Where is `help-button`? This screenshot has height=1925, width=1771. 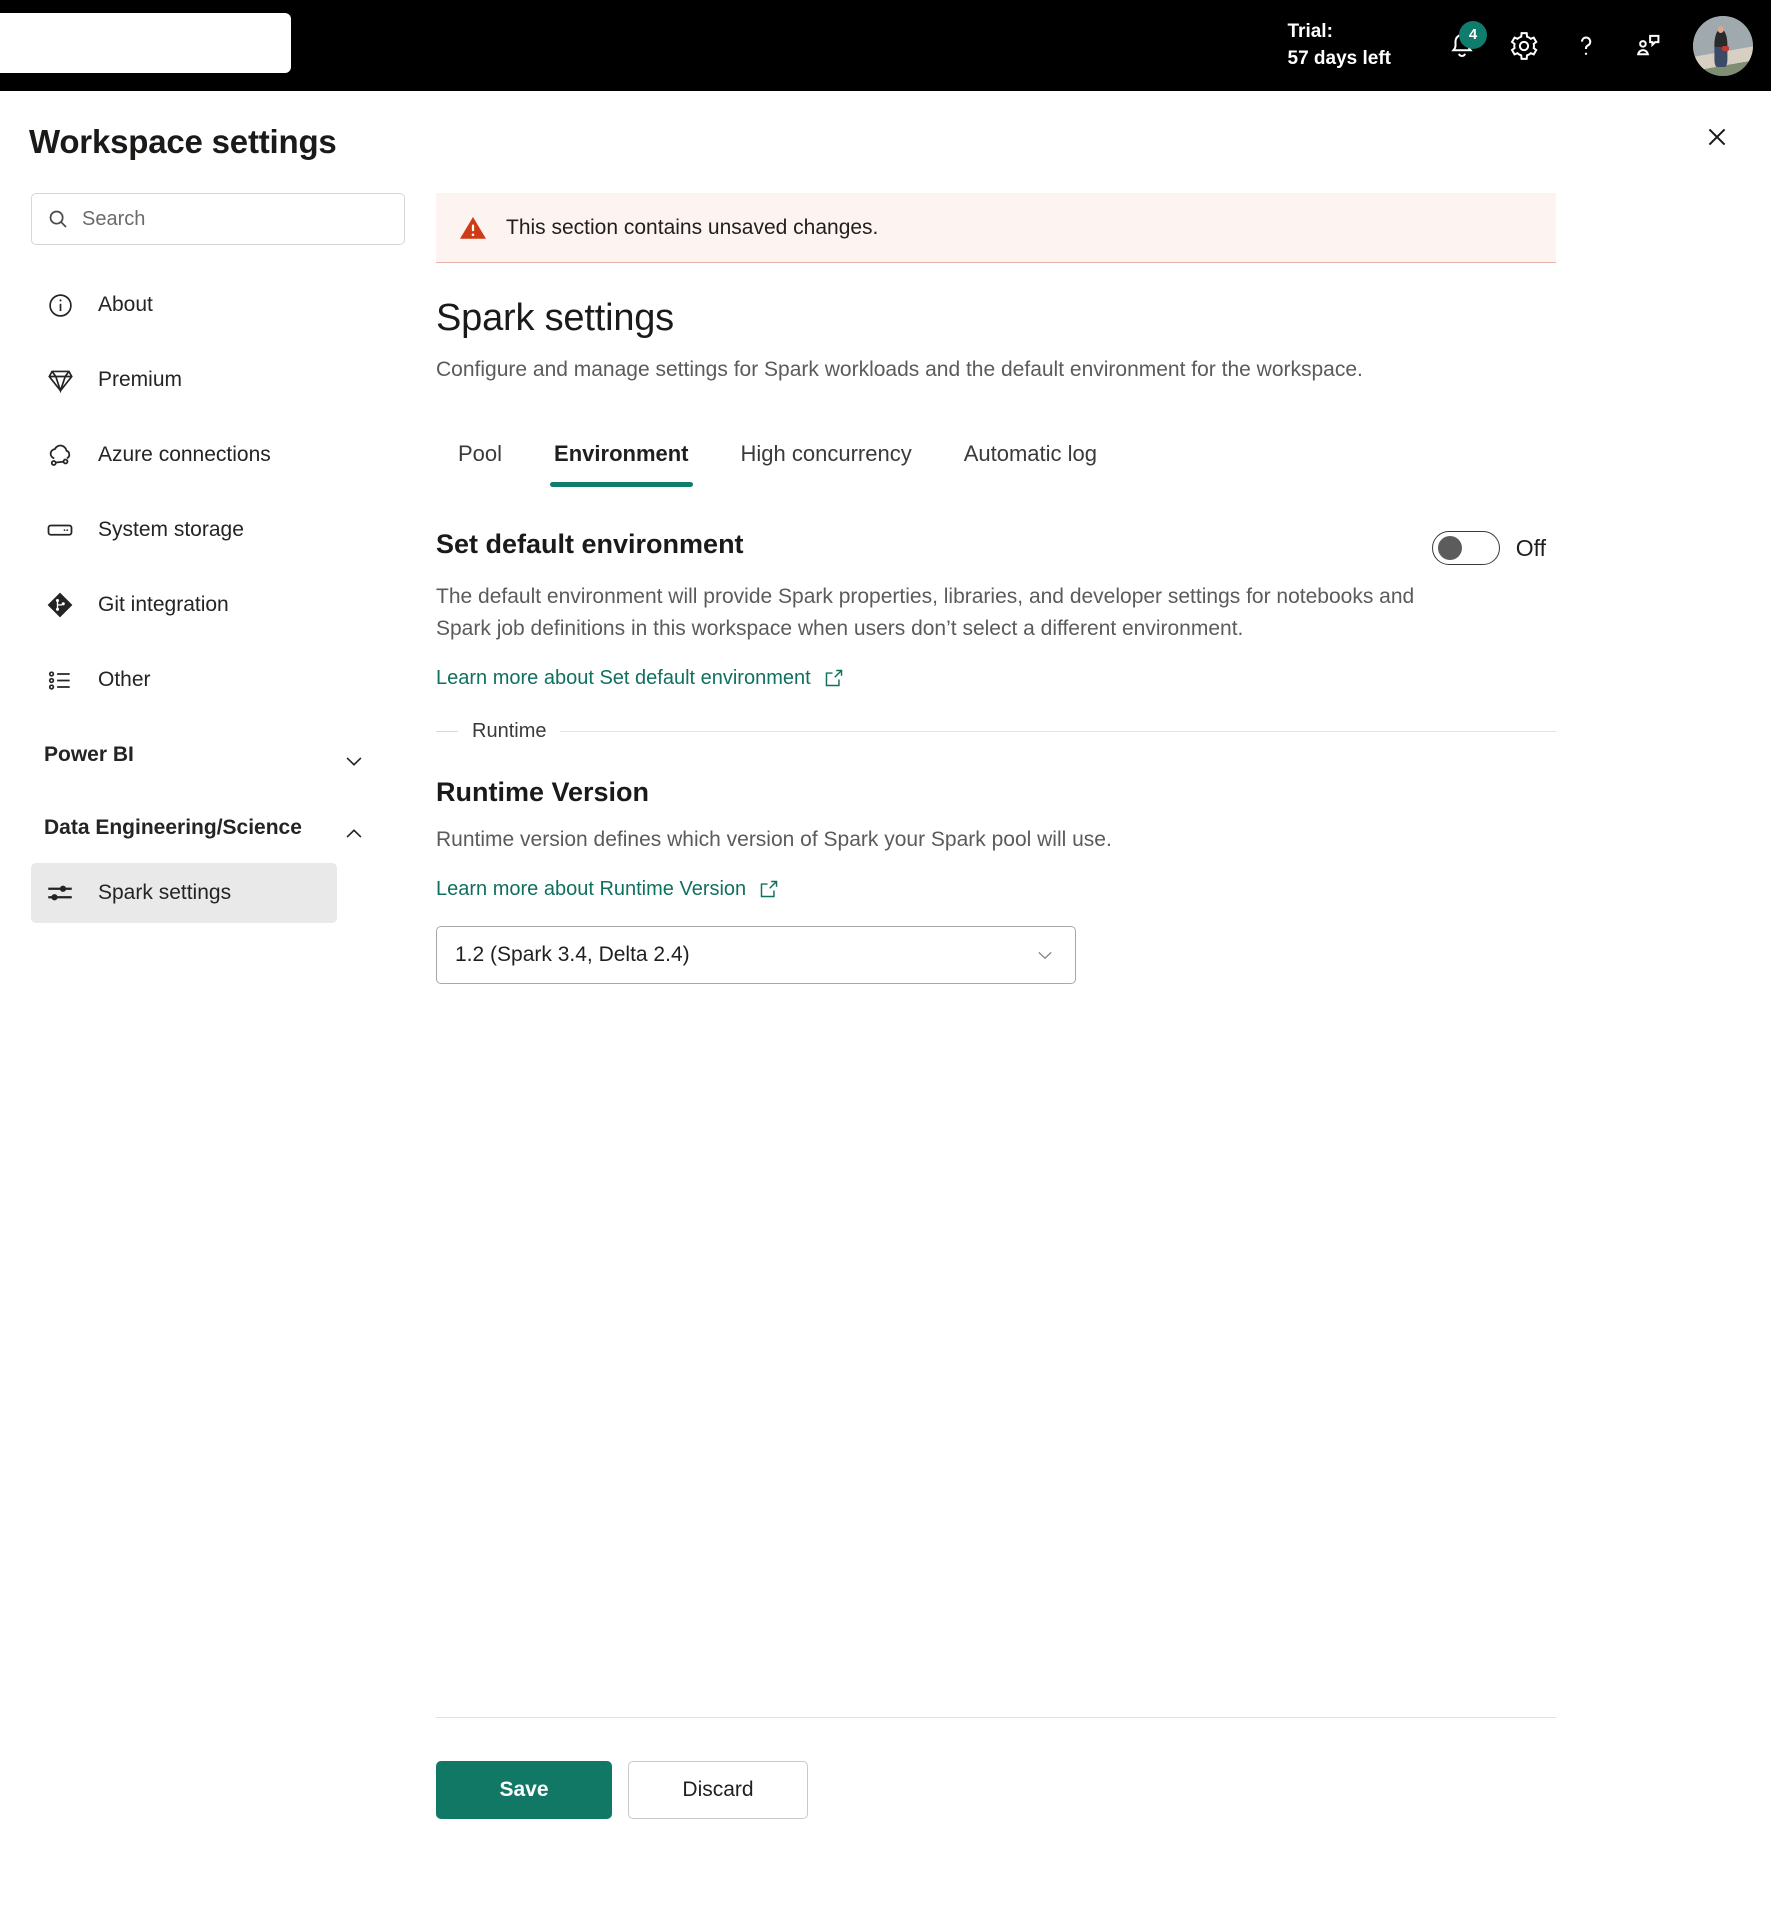
help-button is located at coordinates (1586, 46).